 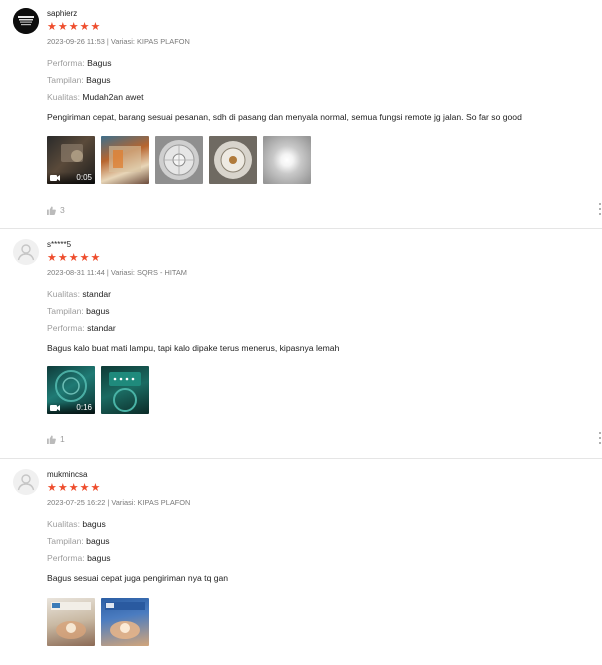 What do you see at coordinates (118, 41) in the screenshot?
I see `review-meta: 2023-09-26 11:53 | Variasi: KIPAS PLAFON` at bounding box center [118, 41].